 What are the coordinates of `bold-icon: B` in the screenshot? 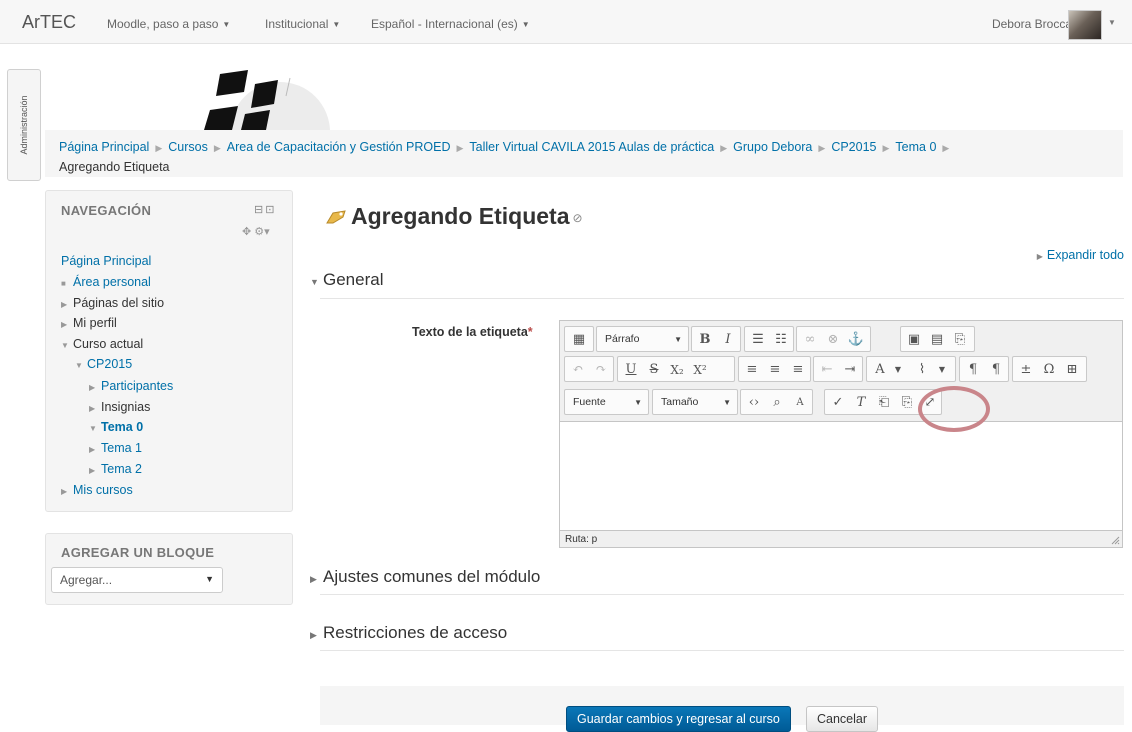 It's located at (705, 340).